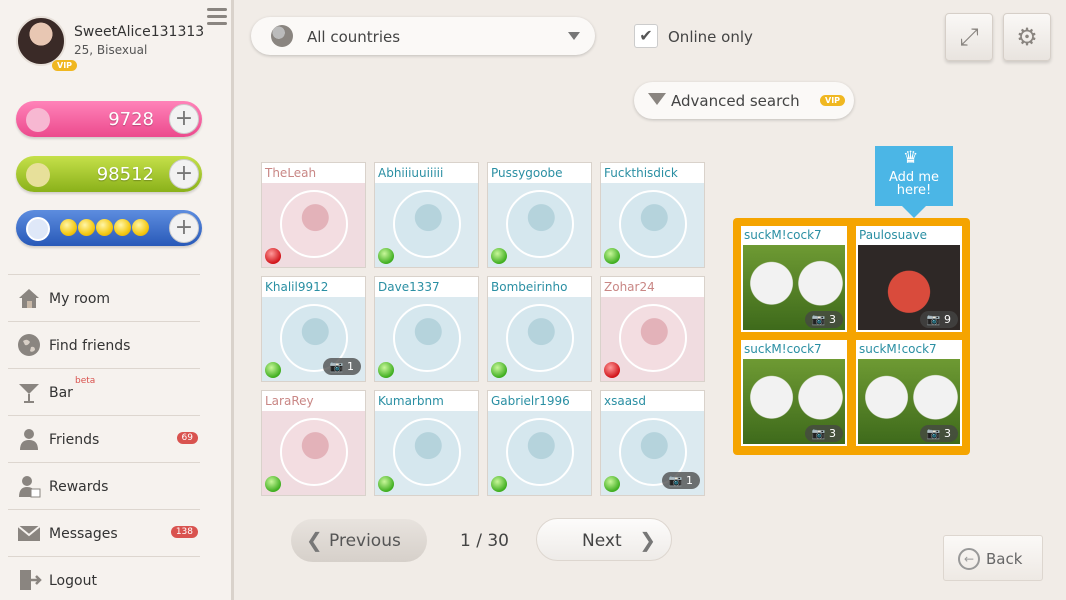 Image resolution: width=1066 pixels, height=600 pixels. Describe the element at coordinates (105, 229) in the screenshot. I see `coin-row` at that location.